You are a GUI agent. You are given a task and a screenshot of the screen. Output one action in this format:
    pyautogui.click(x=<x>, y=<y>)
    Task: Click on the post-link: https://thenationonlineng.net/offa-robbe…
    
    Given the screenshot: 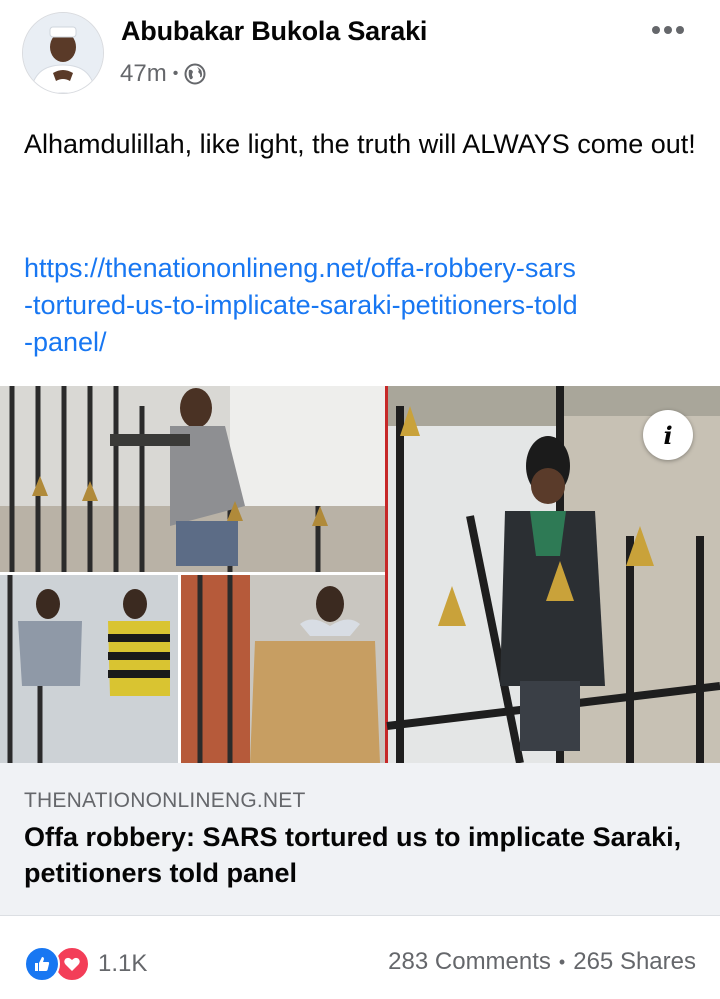 What is the action you would take?
    pyautogui.click(x=364, y=305)
    